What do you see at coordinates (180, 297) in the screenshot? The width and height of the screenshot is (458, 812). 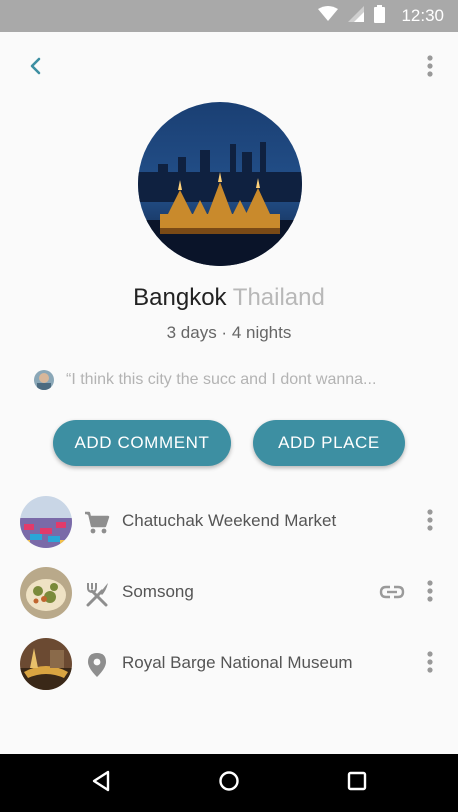 I see `city-name: Bangkok` at bounding box center [180, 297].